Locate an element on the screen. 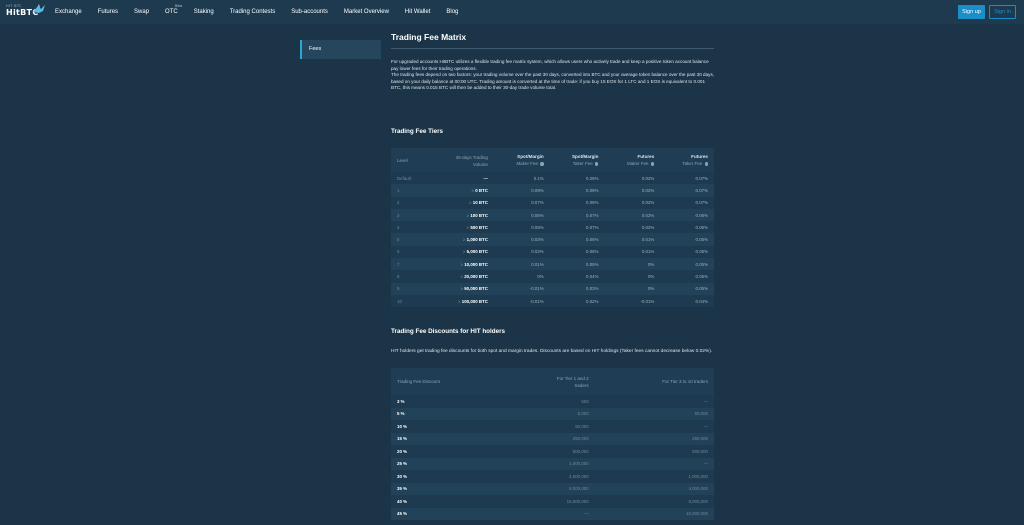 This screenshot has width=1024, height=525. nav-otc: OTC Beta is located at coordinates (173, 9).